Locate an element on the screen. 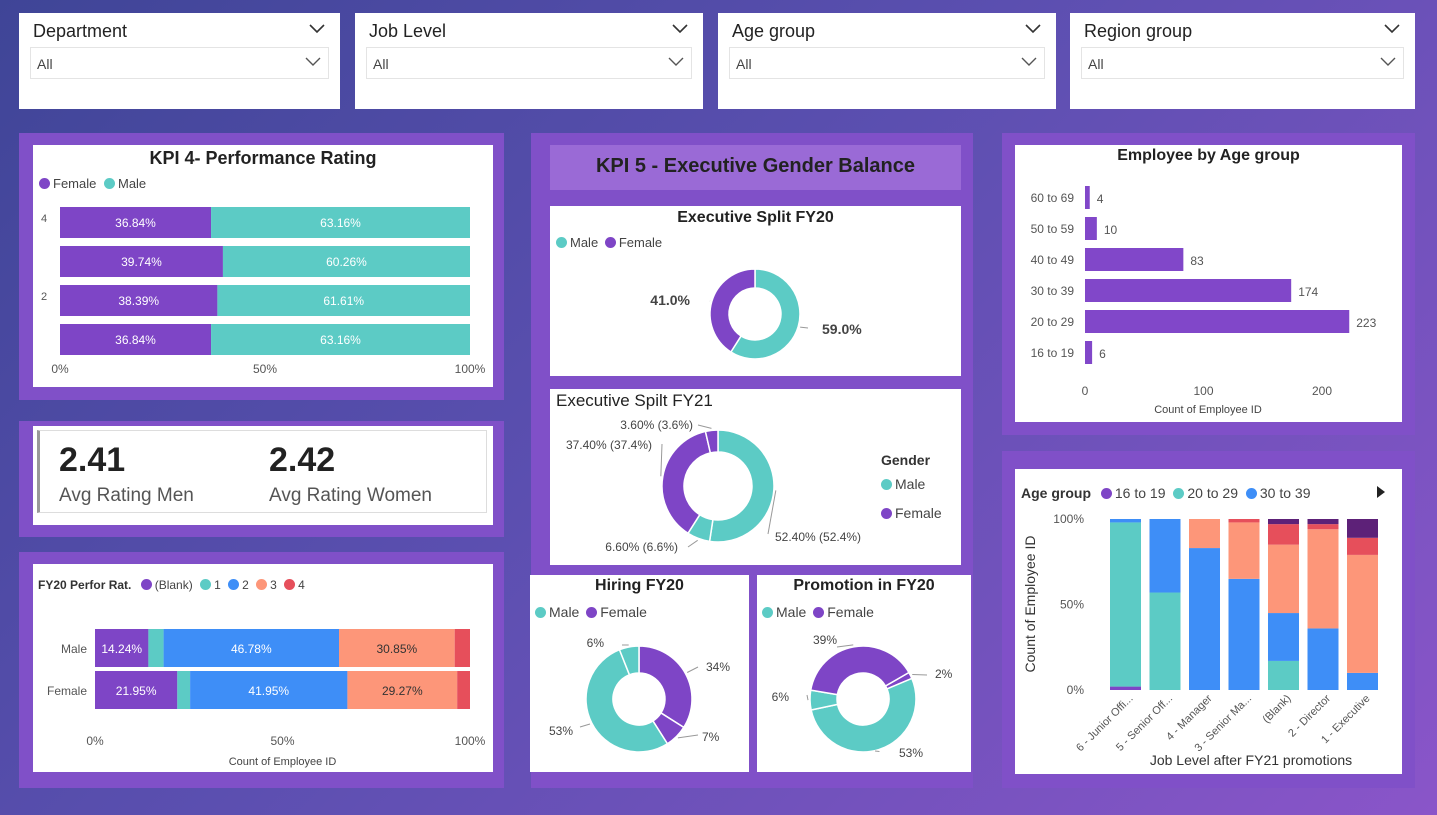 Image resolution: width=1437 pixels, height=815 pixels. slicer-title: Job Level is located at coordinates (408, 31).